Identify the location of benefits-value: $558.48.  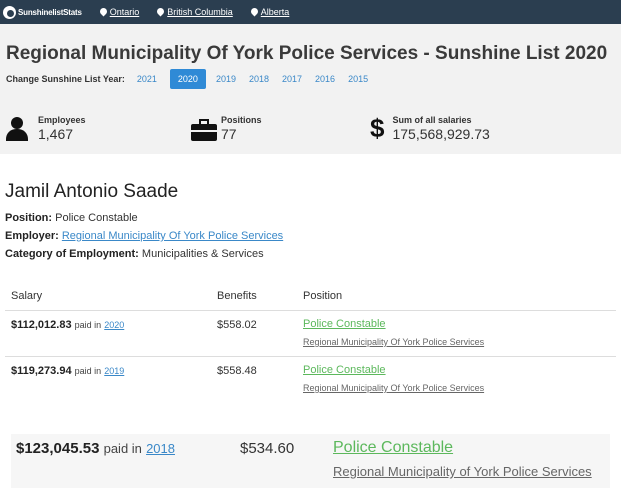
(237, 371).